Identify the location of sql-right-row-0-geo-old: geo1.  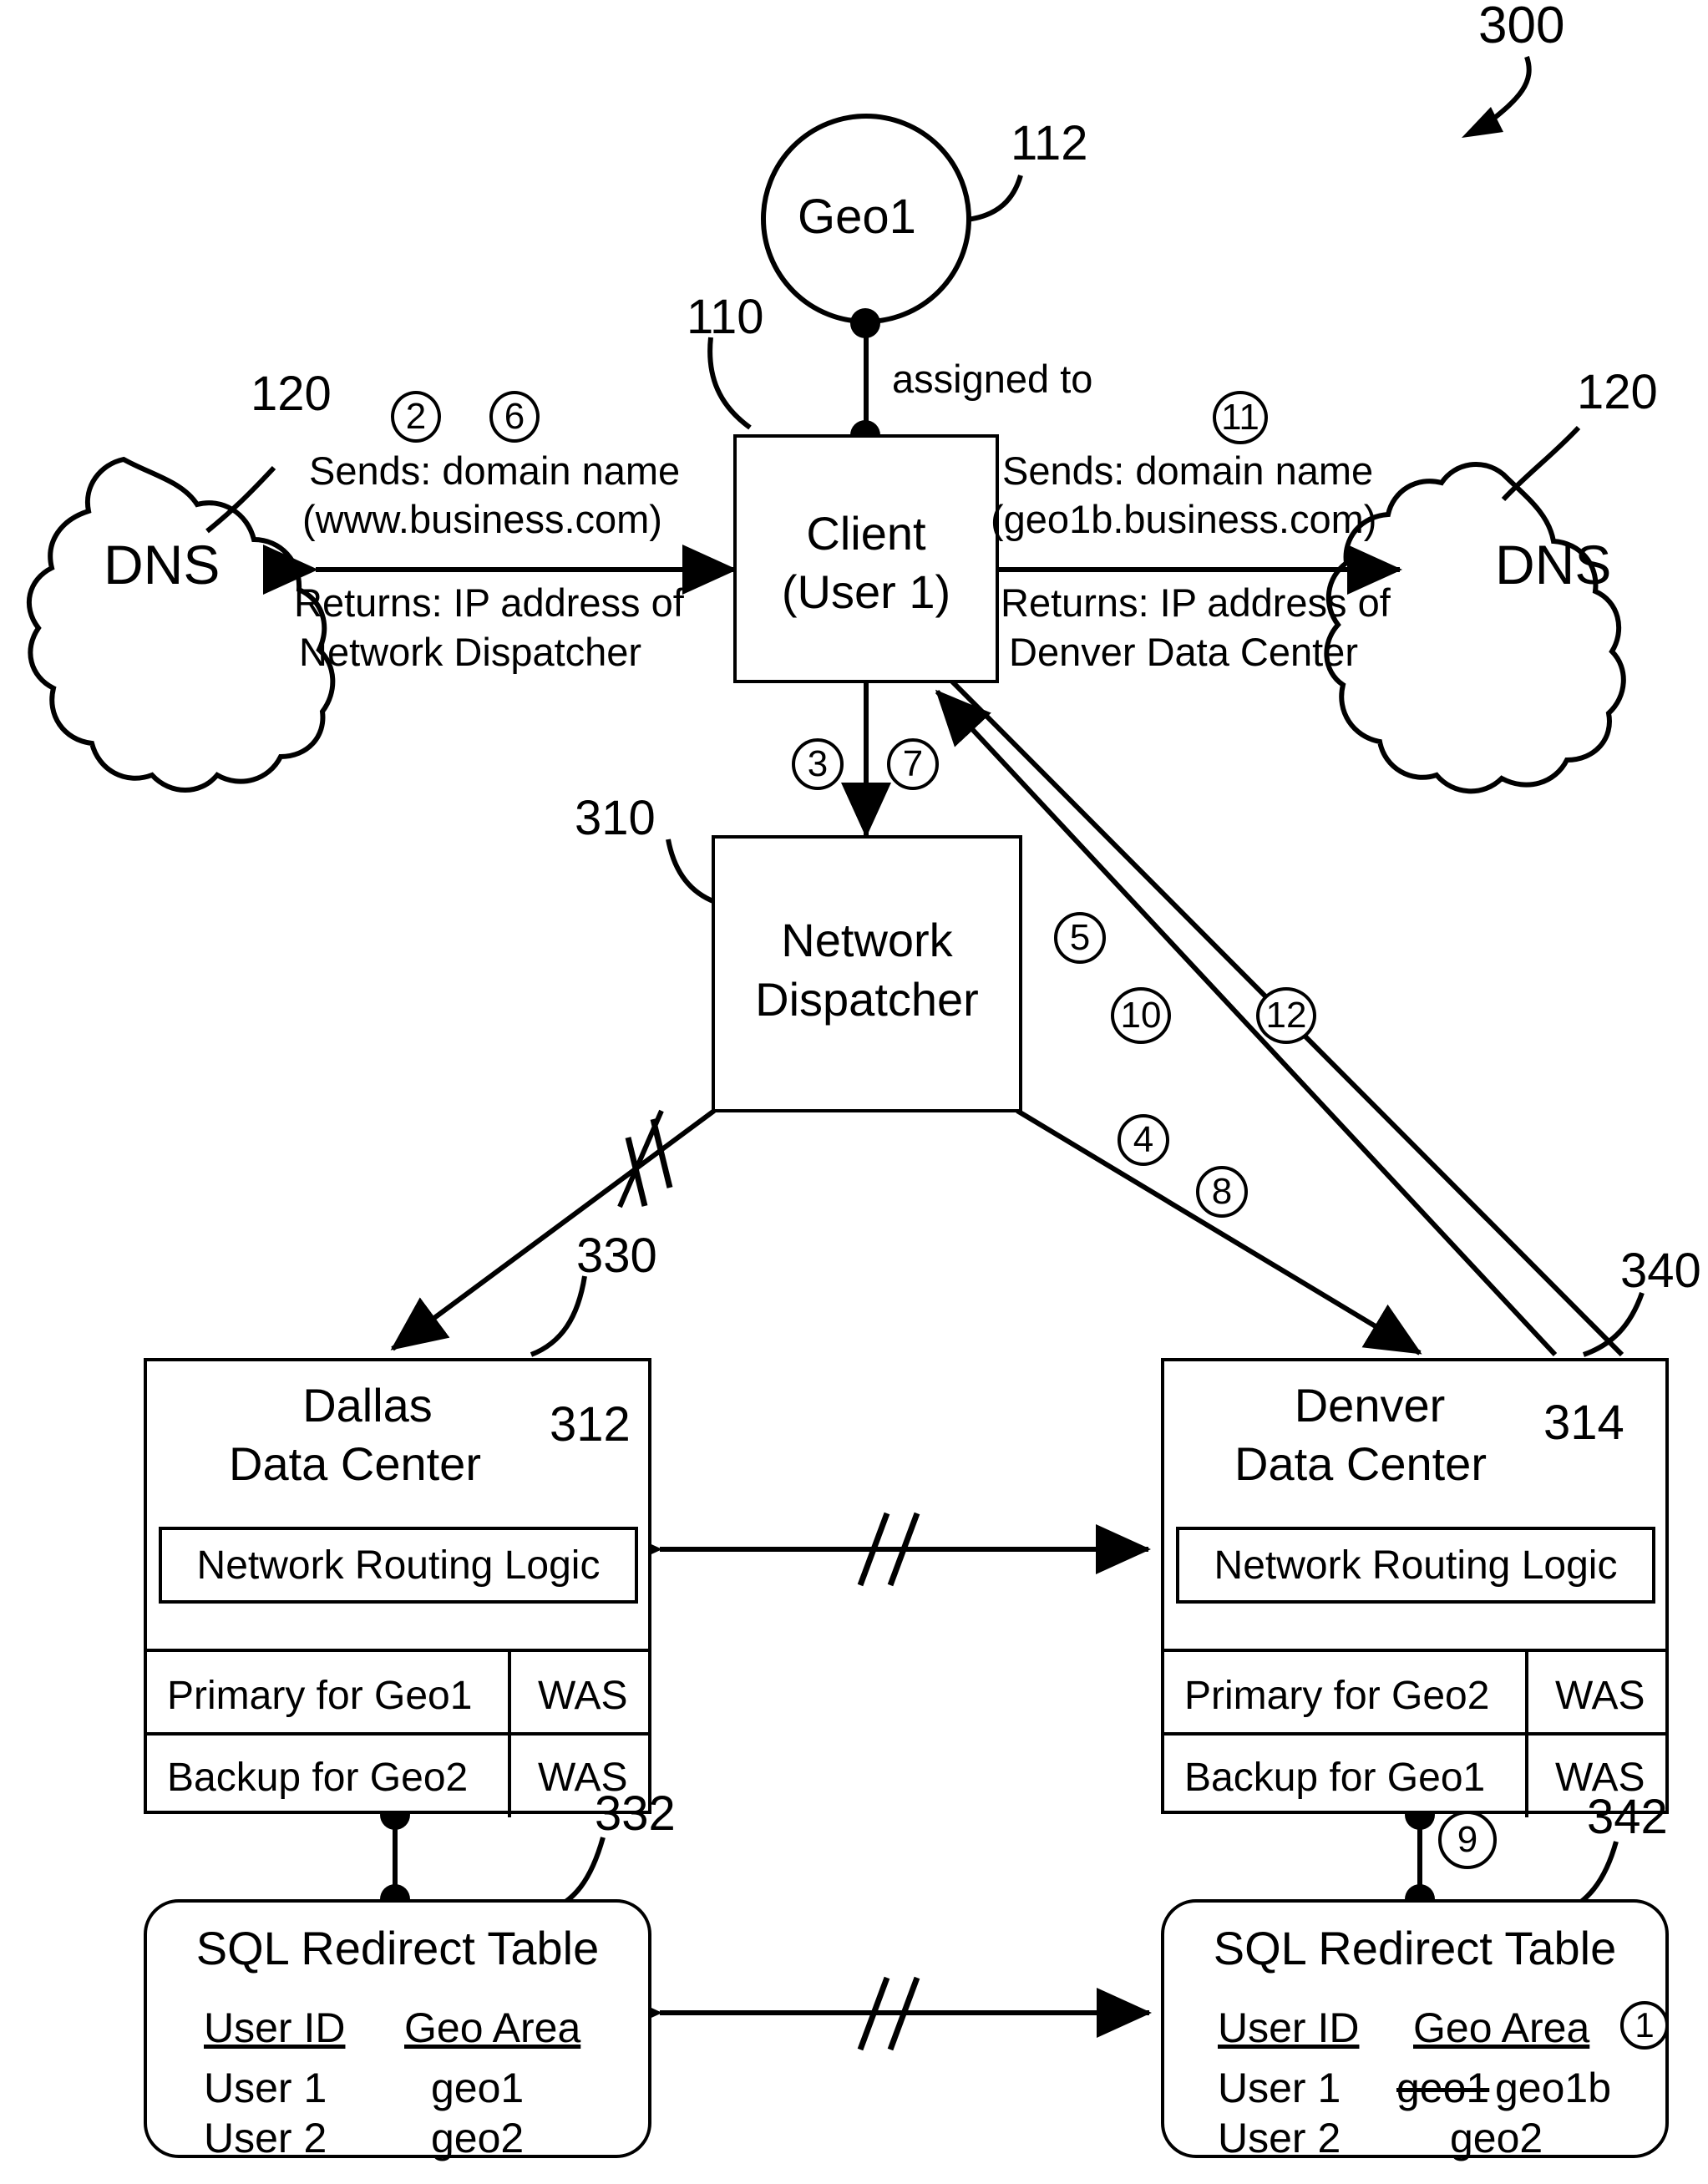
(1443, 2088).